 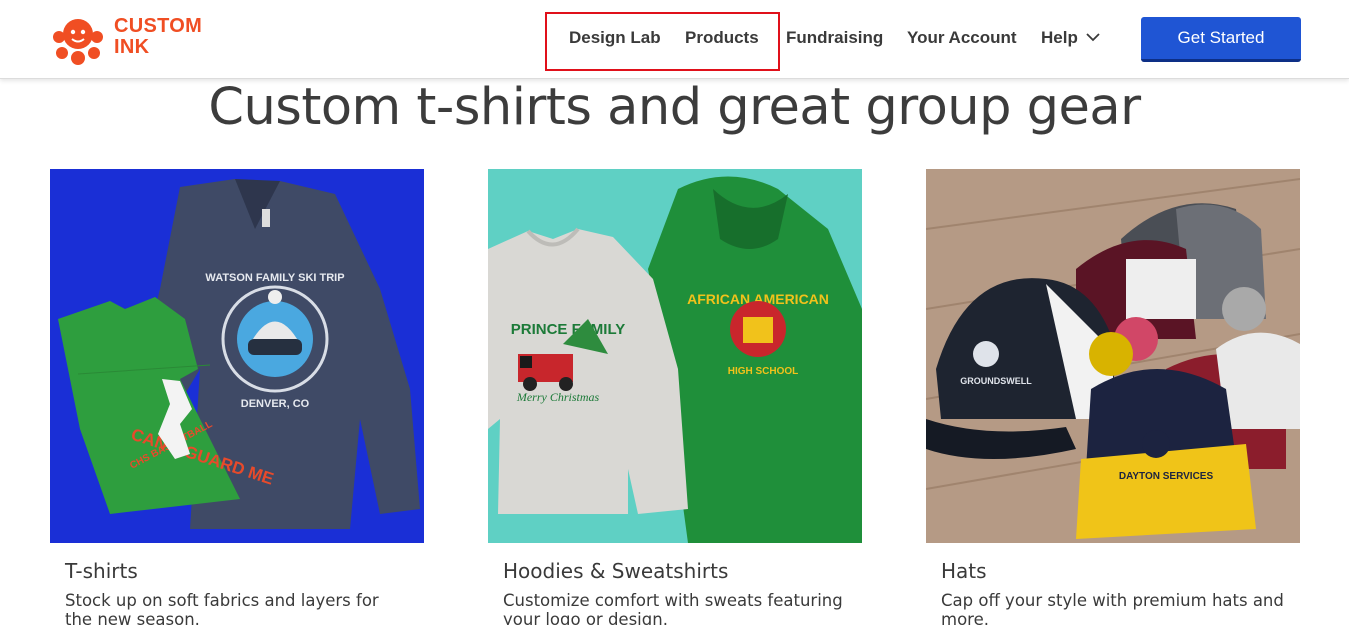 What do you see at coordinates (275, 404) in the screenshot?
I see `tee-navy-subprint: DENVER, CO` at bounding box center [275, 404].